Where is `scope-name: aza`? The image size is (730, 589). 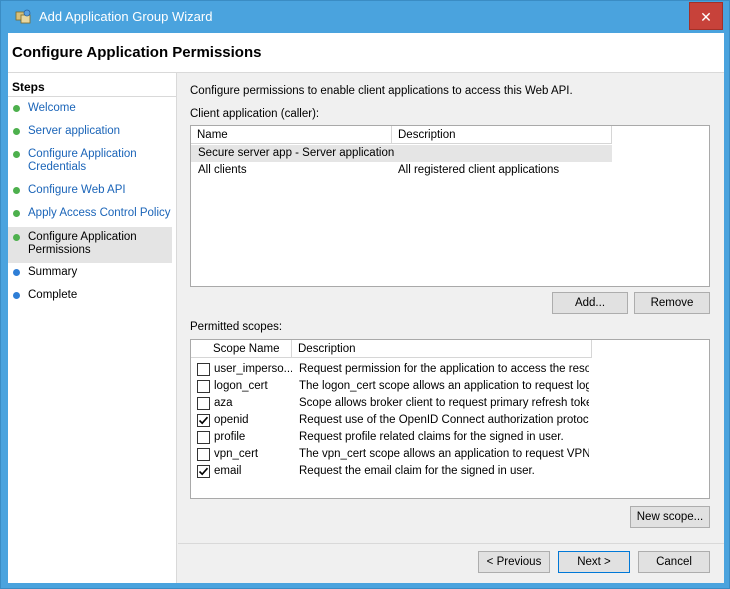 scope-name: aza is located at coordinates (253, 403).